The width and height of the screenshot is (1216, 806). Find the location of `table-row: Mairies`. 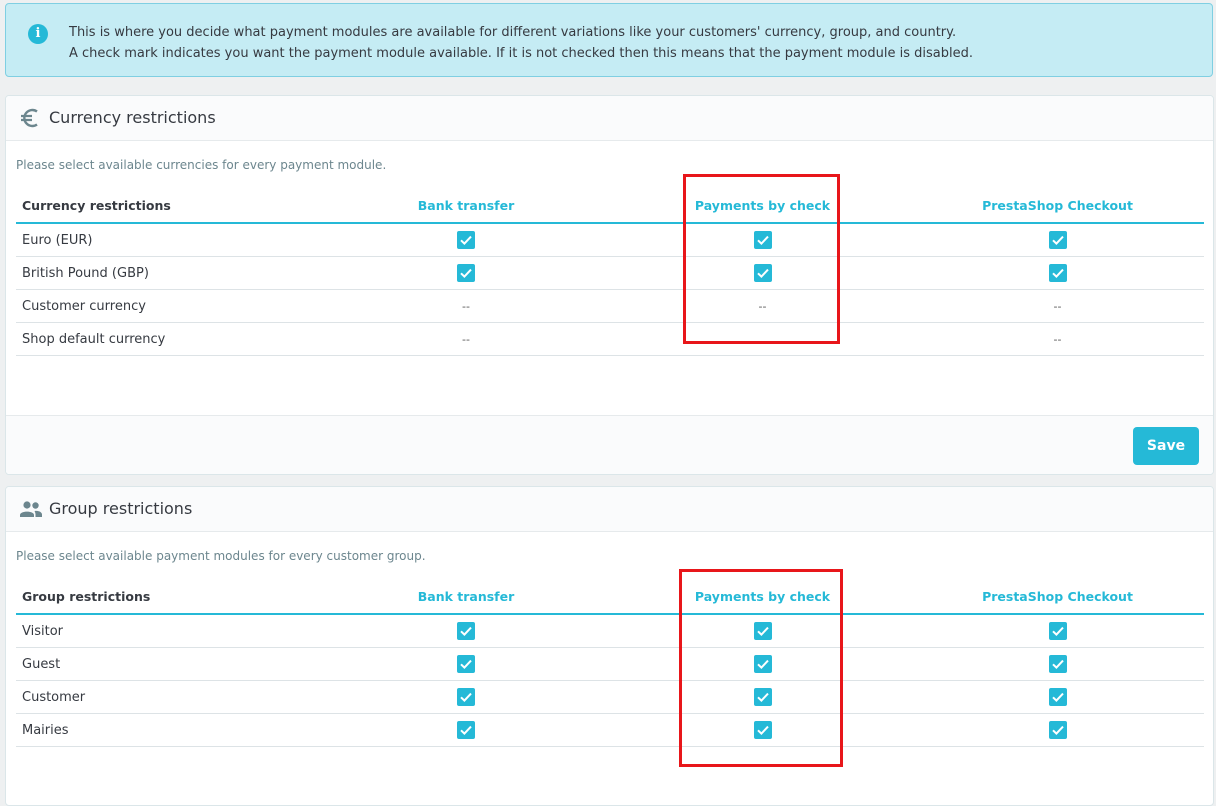

table-row: Mairies is located at coordinates (610, 730).